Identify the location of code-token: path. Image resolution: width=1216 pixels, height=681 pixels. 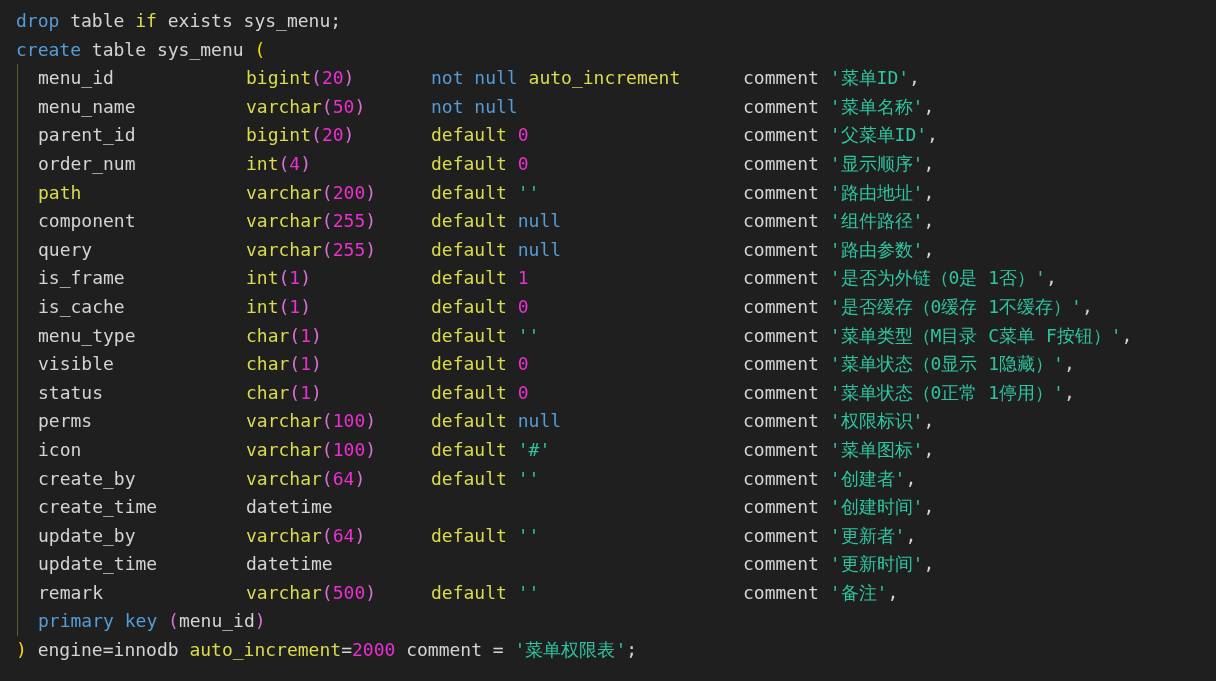
(60, 192).